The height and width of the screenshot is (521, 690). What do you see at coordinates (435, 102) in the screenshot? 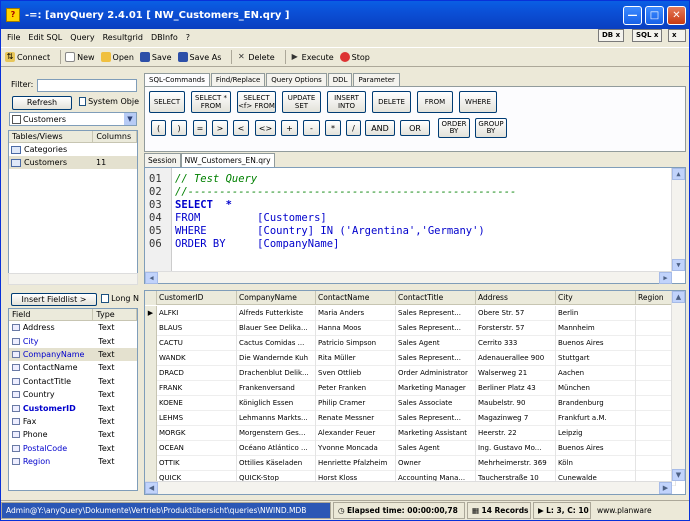
I see `sql-button-7: FROM` at bounding box center [435, 102].